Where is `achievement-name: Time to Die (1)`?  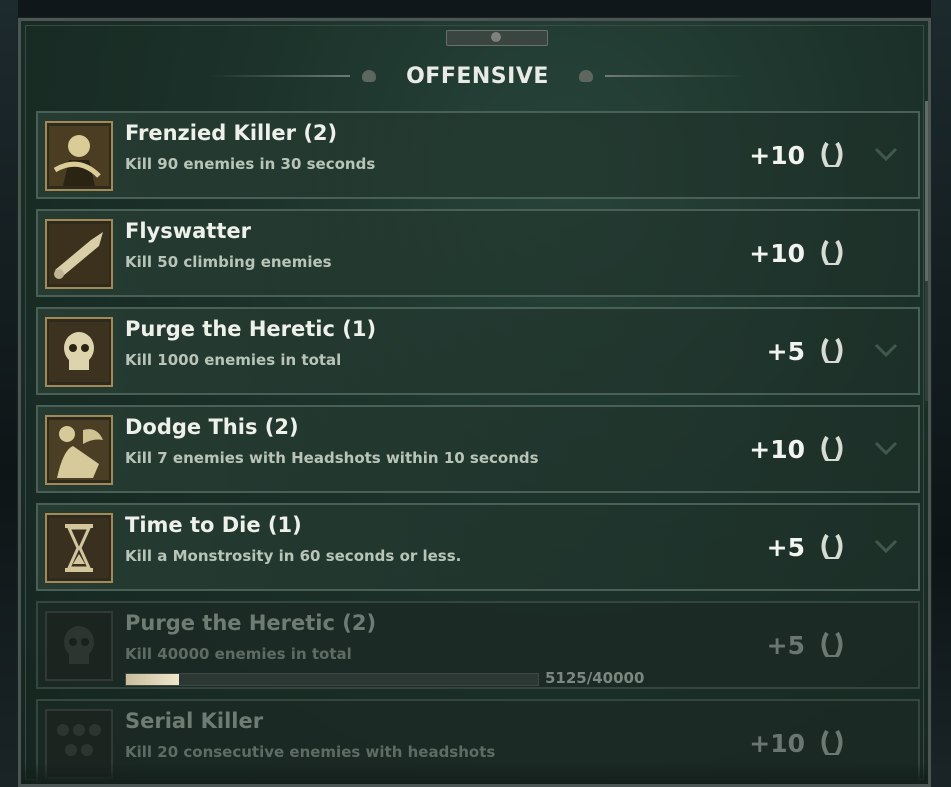 achievement-name: Time to Die (1) is located at coordinates (213, 525).